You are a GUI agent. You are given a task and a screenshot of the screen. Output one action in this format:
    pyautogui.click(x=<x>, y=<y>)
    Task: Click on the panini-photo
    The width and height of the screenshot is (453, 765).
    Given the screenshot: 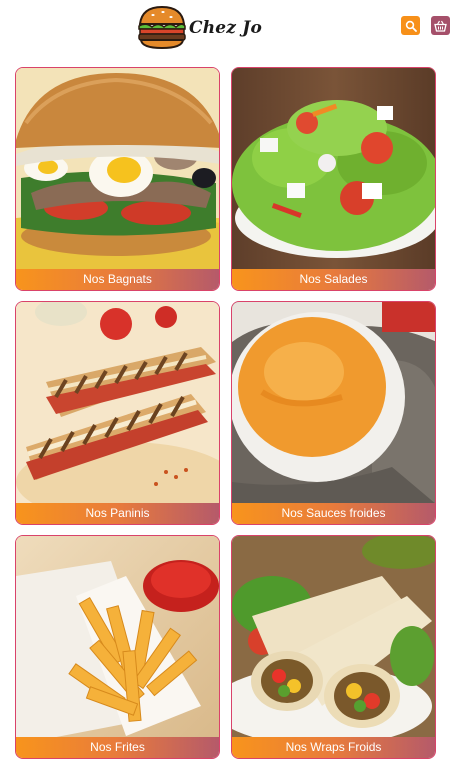 What is the action you would take?
    pyautogui.click(x=117, y=403)
    